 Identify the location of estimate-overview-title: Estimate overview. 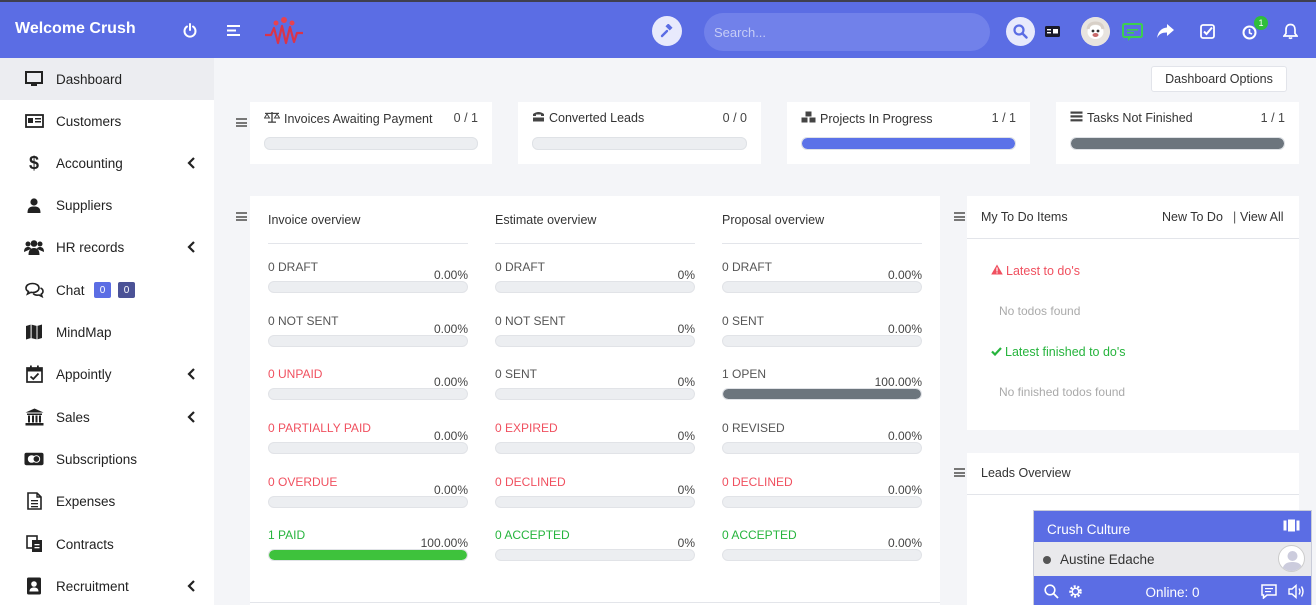
(595, 228).